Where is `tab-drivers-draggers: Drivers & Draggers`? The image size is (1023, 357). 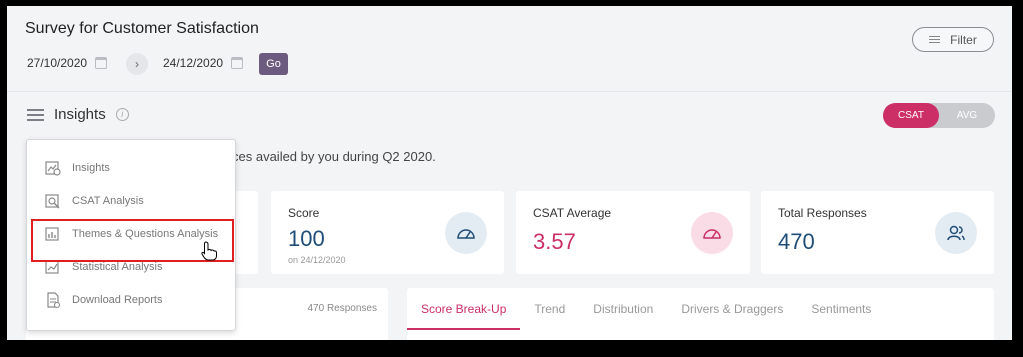 tab-drivers-draggers: Drivers & Draggers is located at coordinates (732, 309).